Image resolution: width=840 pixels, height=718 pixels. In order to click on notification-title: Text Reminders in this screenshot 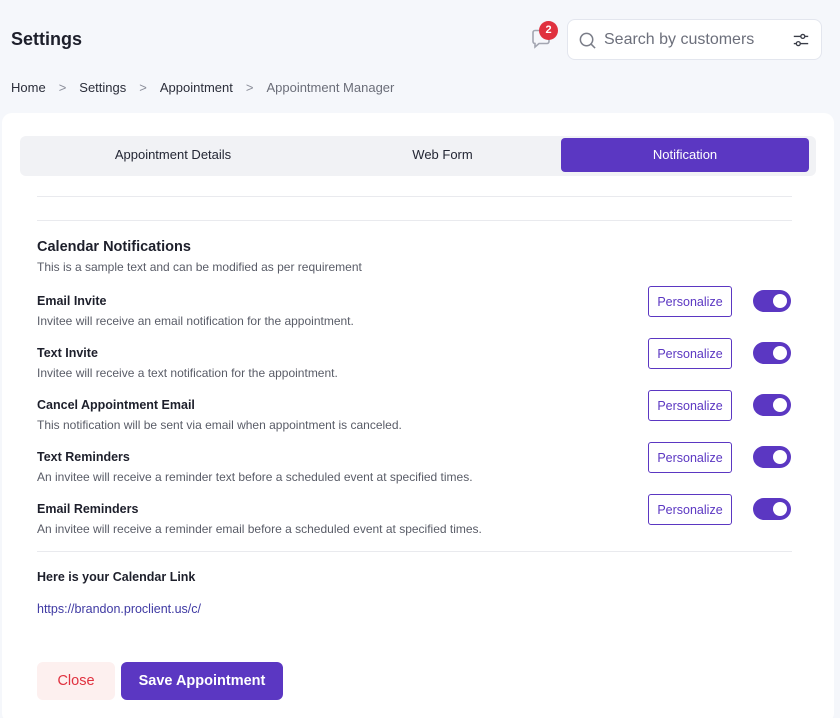, I will do `click(83, 457)`.